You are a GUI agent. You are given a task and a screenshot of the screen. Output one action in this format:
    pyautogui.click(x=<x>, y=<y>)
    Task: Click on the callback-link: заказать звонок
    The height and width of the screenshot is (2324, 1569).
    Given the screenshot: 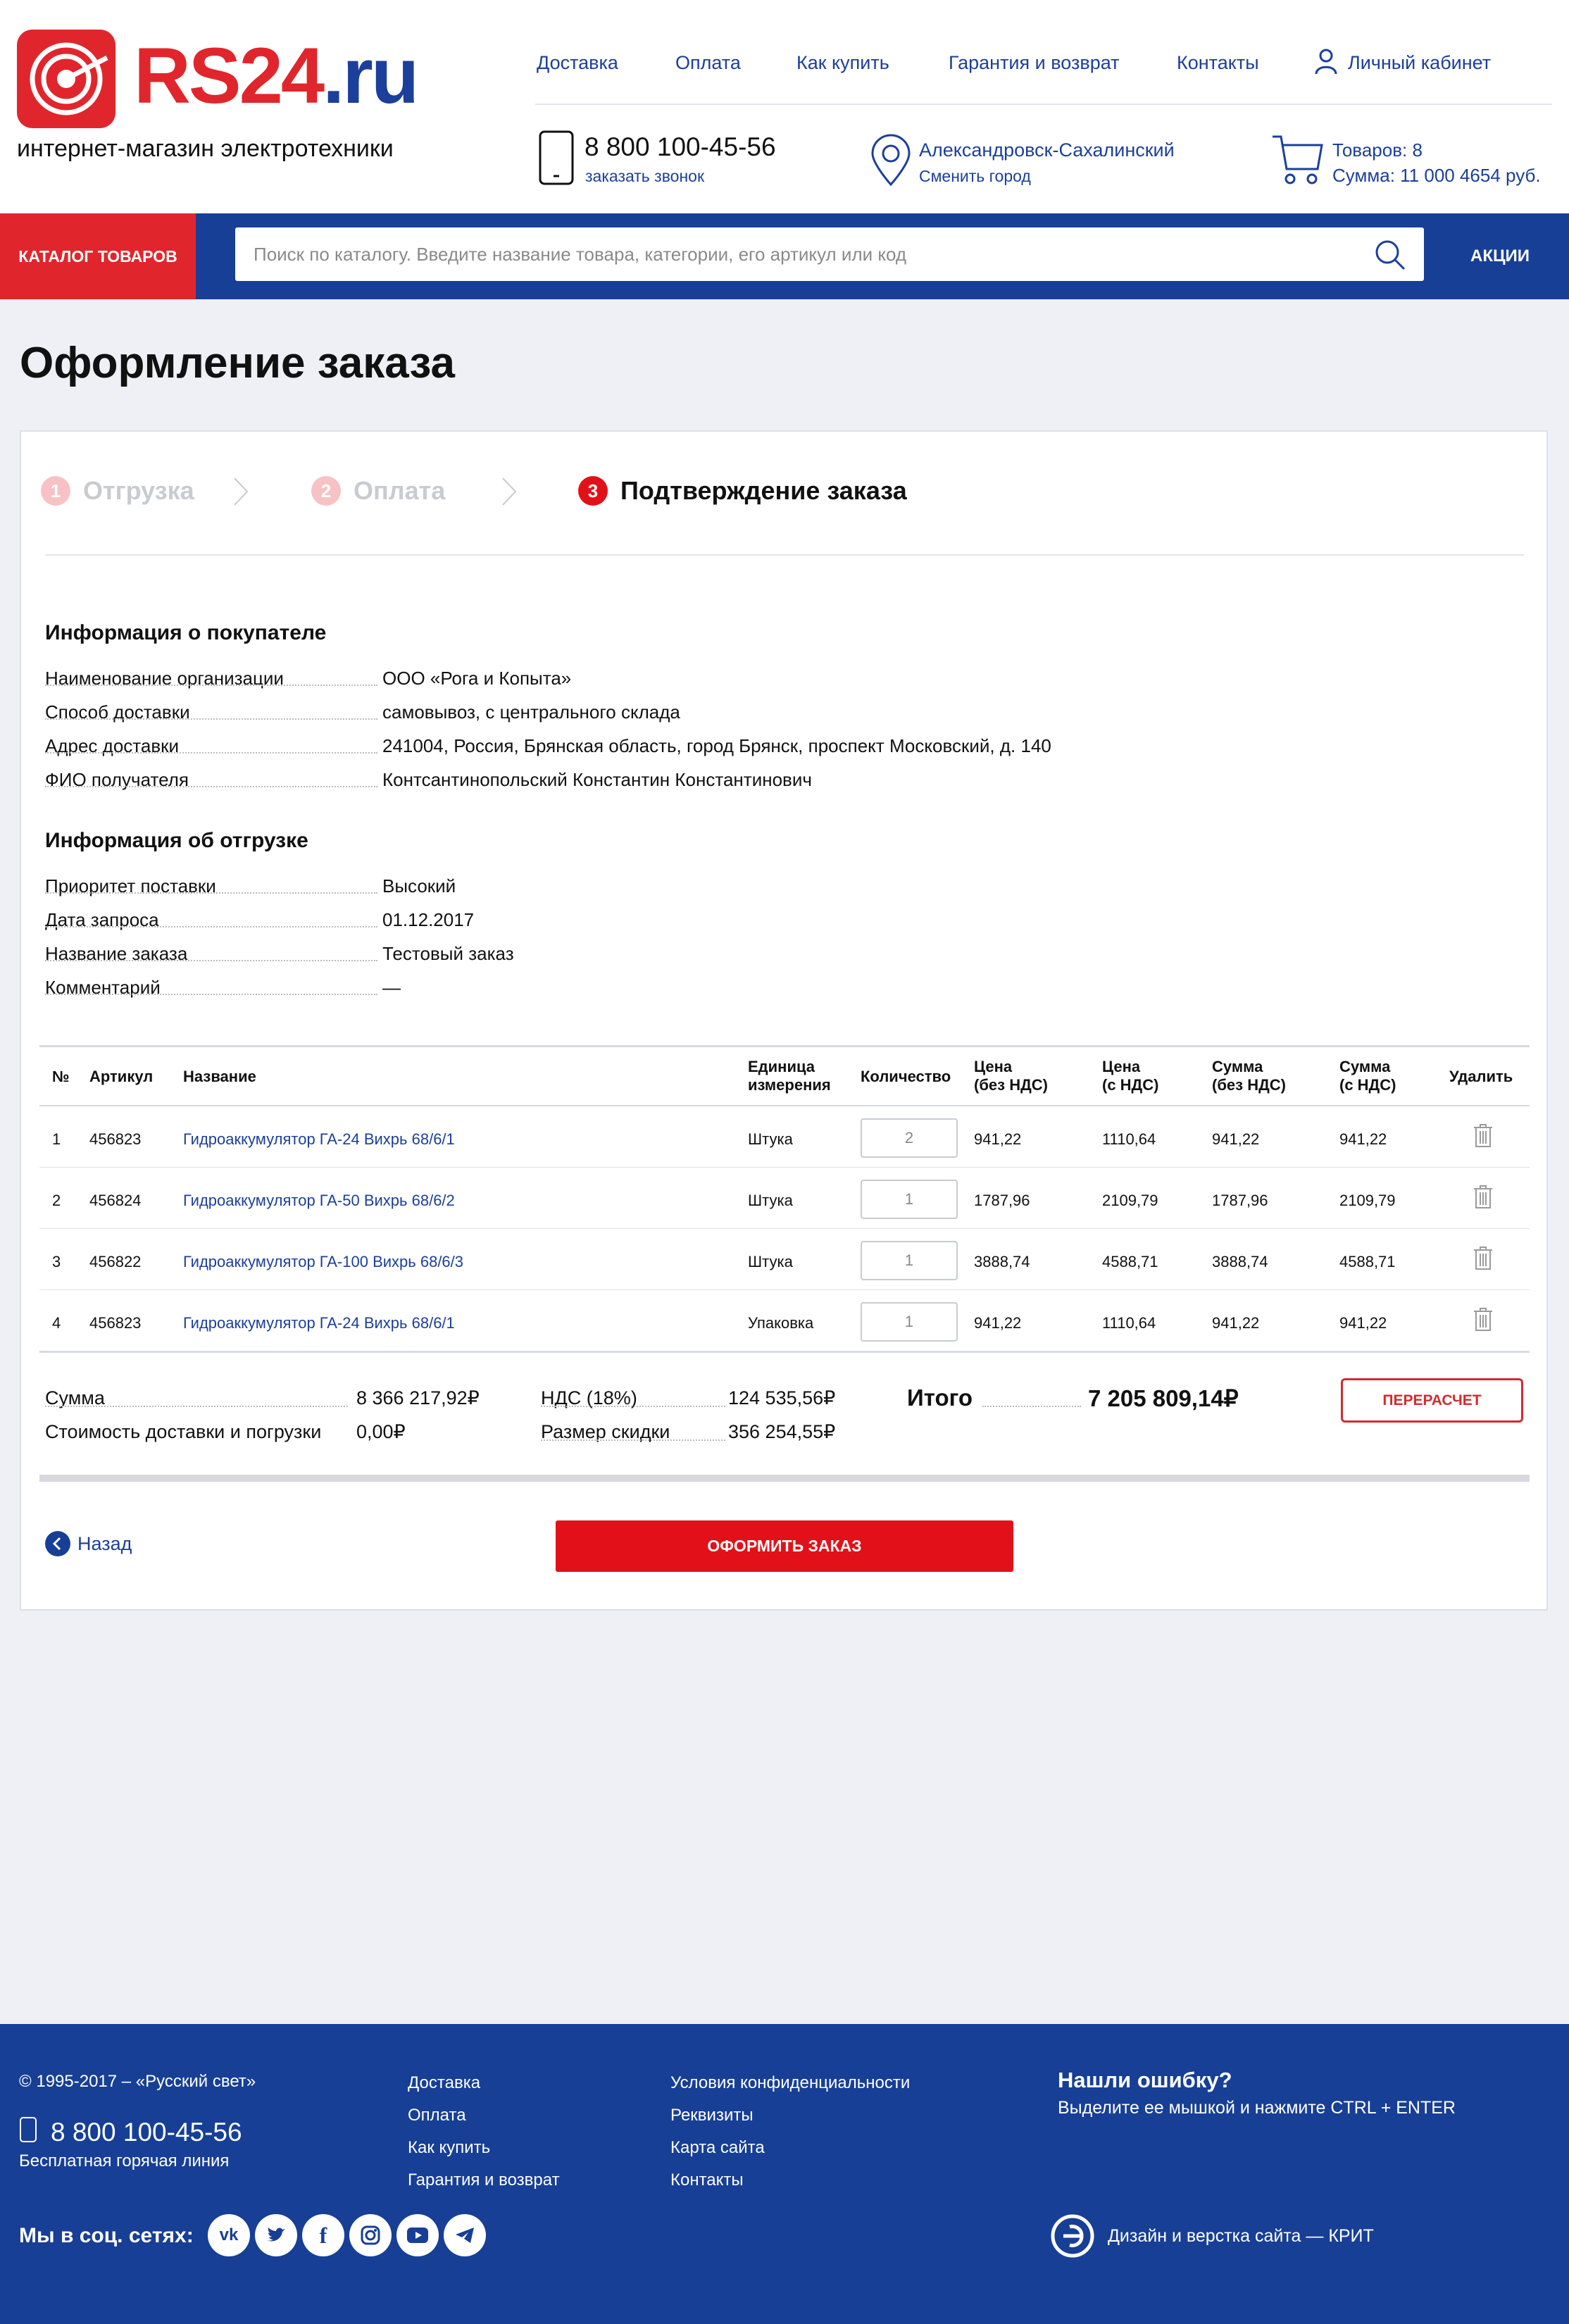 What is the action you would take?
    pyautogui.click(x=644, y=176)
    